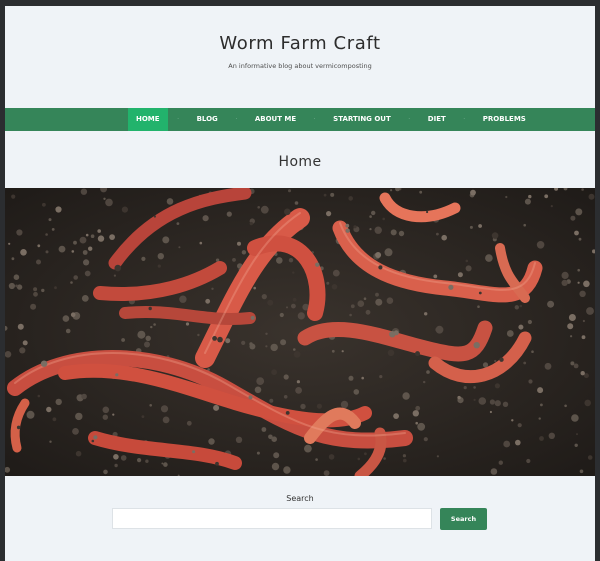 This screenshot has width=600, height=561. I want to click on nav-item-starting-out: STARTING OUT, so click(362, 119).